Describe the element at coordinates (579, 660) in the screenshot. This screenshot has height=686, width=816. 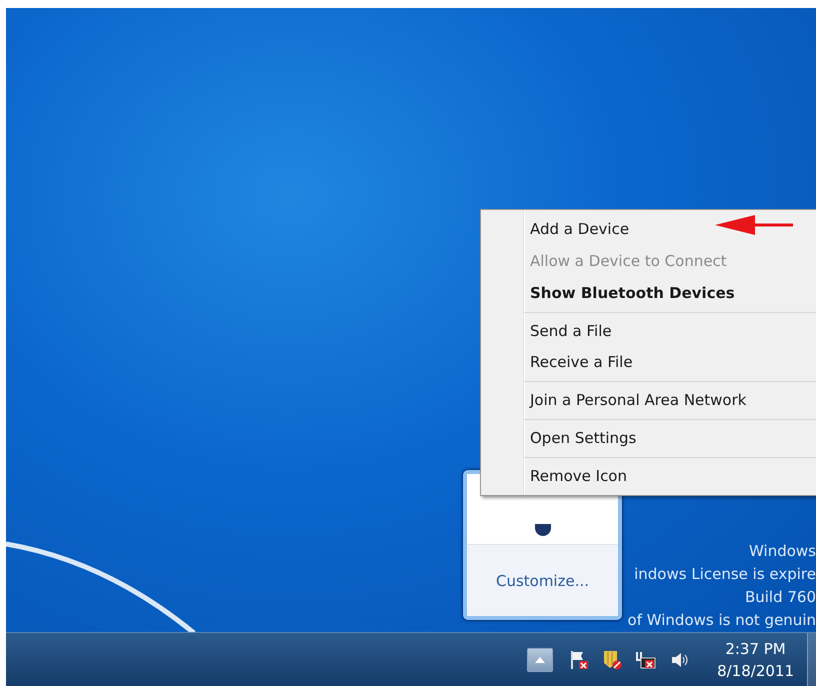
I see `flag-icon` at that location.